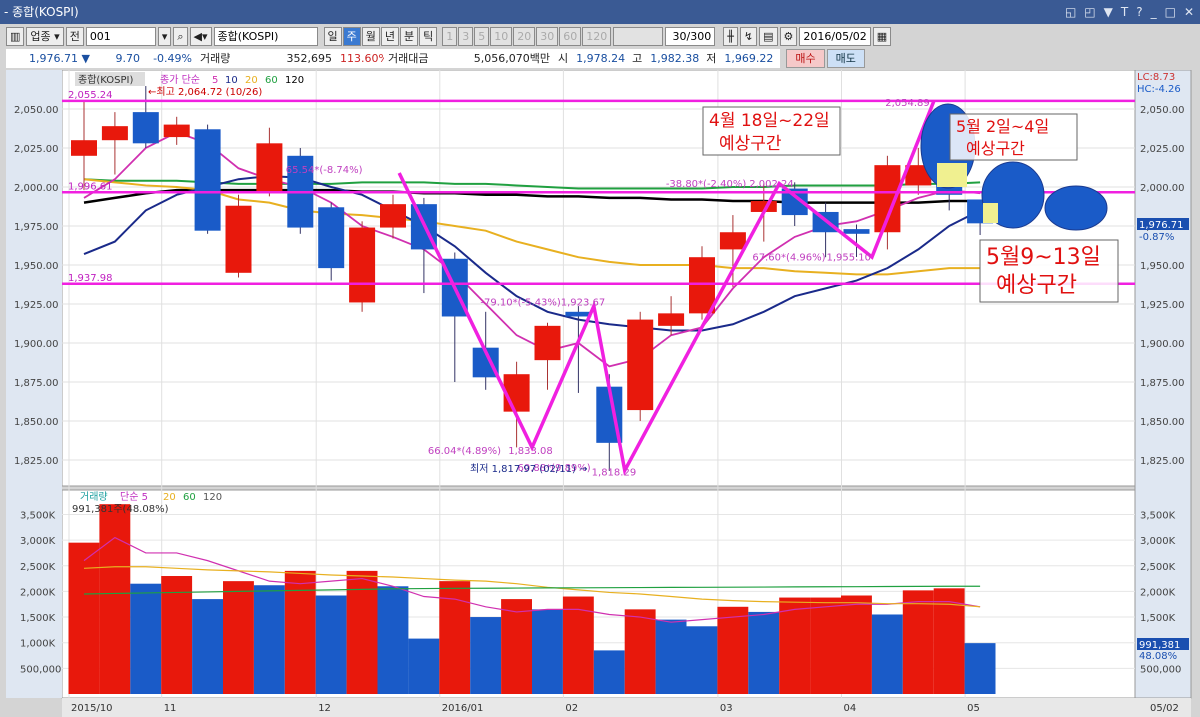 The image size is (1200, 717). I want to click on volume-pct: 113.60%, so click(362, 58).